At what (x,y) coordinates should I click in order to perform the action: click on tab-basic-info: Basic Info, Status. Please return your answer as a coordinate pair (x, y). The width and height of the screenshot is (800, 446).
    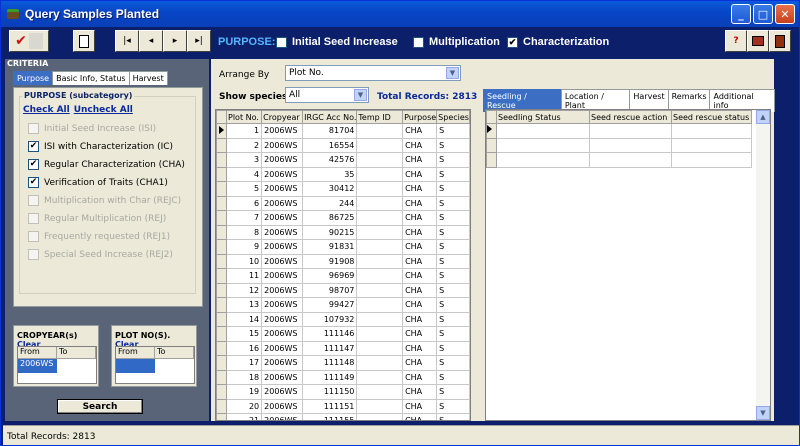
    Looking at the image, I should click on (91, 78).